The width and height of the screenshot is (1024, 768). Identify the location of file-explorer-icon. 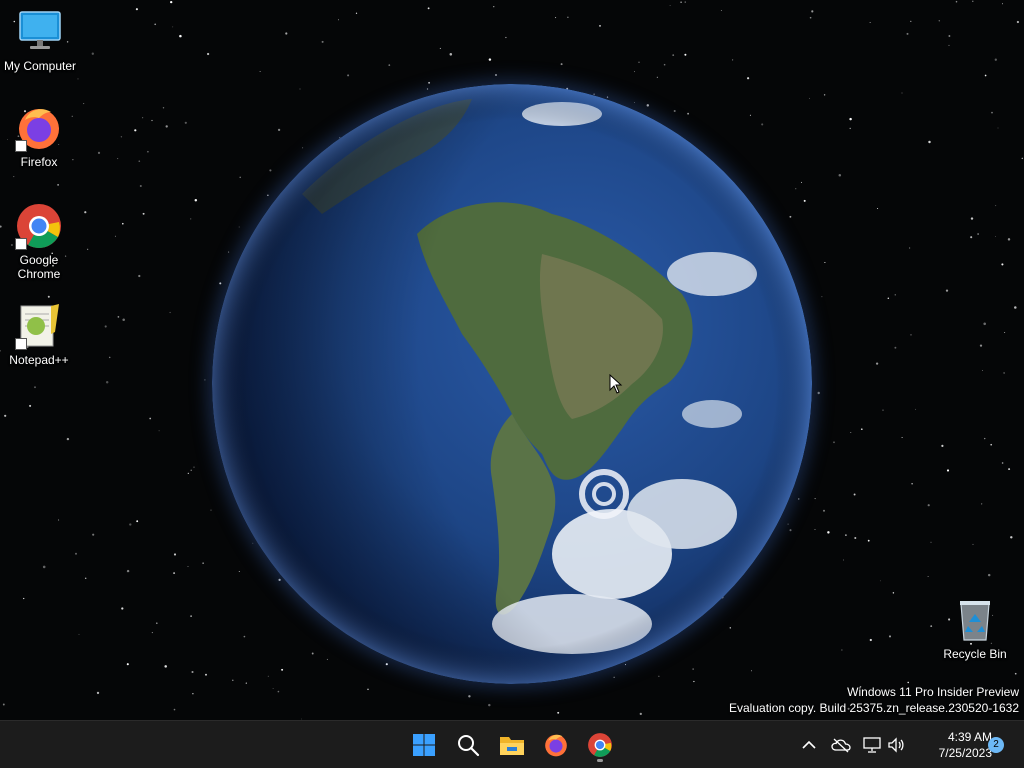
(512, 746).